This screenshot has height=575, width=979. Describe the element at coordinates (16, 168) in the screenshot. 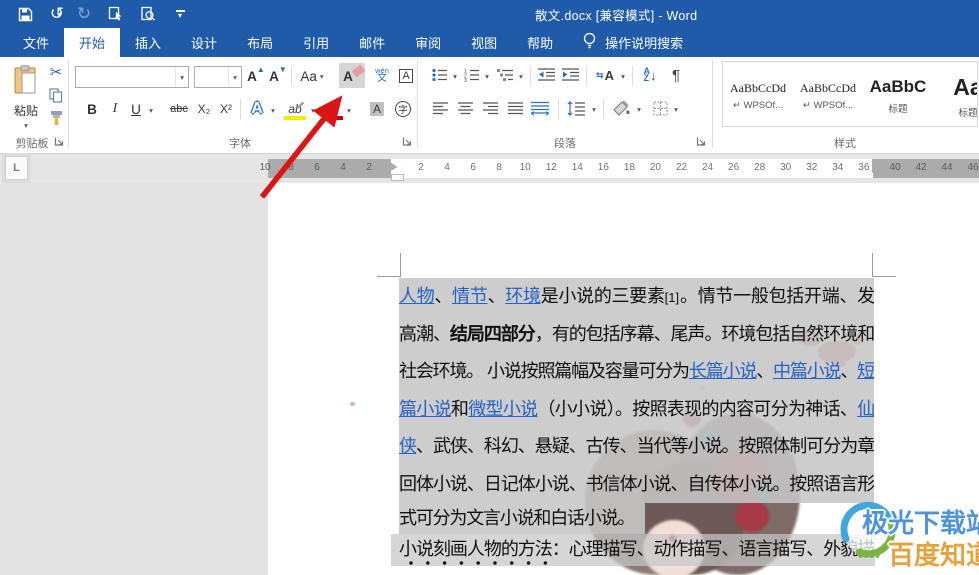

I see `tab-stop-selector: L` at that location.